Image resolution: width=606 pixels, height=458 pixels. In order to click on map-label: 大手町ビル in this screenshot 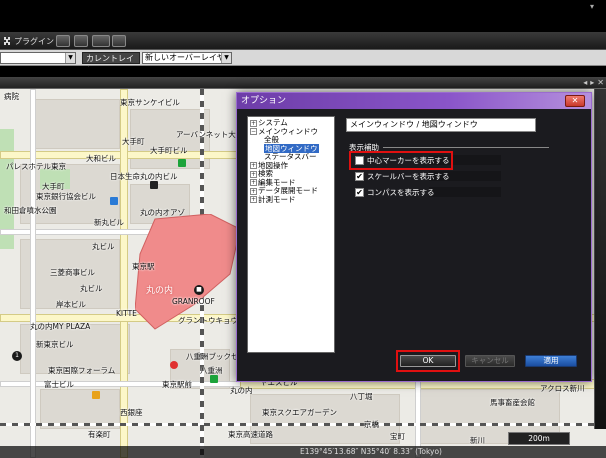, I will do `click(169, 150)`.